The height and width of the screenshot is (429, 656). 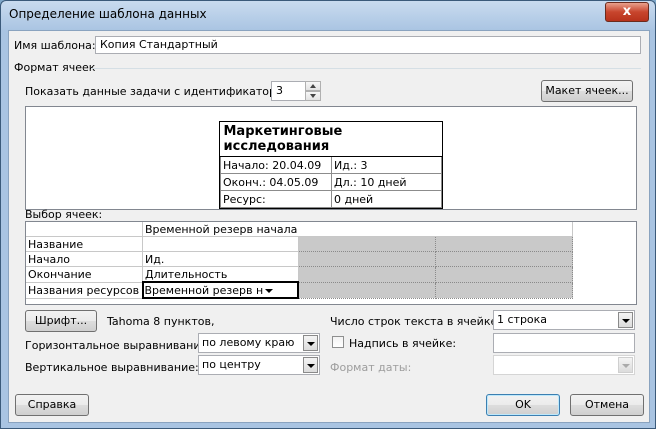 I want to click on ok-button: OK, so click(x=523, y=405).